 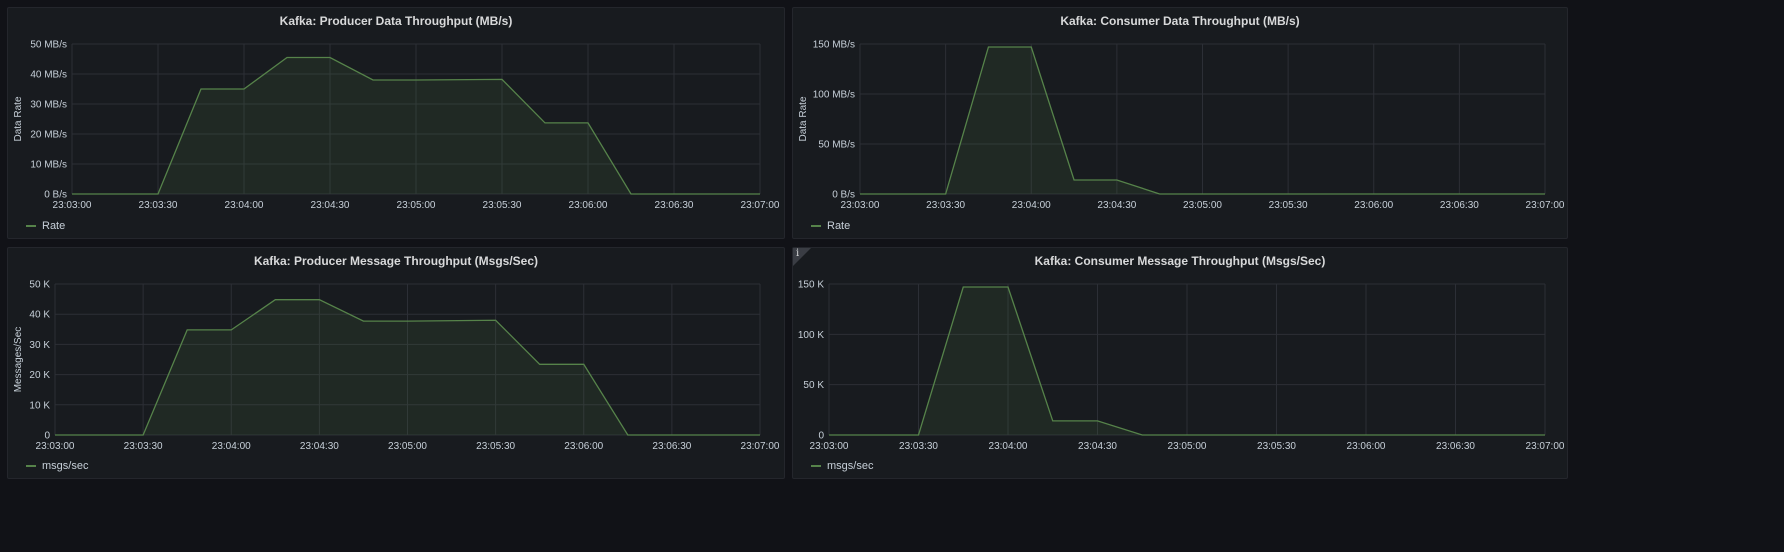 What do you see at coordinates (18, 360) in the screenshot?
I see `y-axis-label: Messages/Sec` at bounding box center [18, 360].